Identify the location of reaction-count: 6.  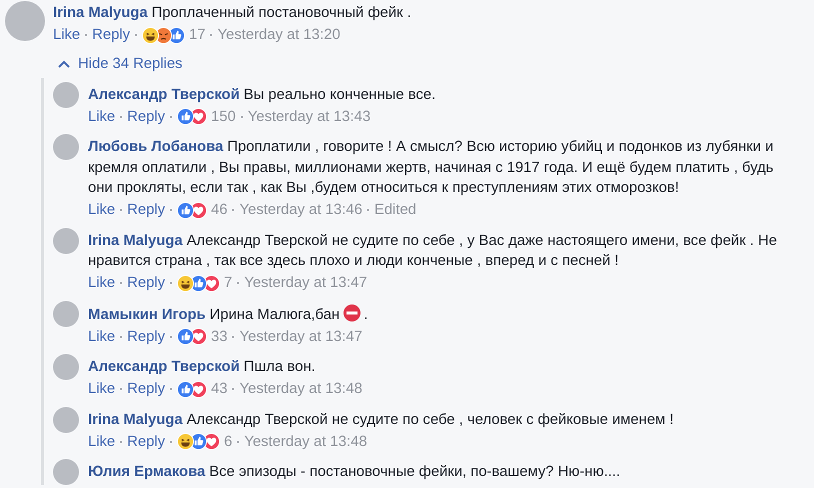
(228, 442).